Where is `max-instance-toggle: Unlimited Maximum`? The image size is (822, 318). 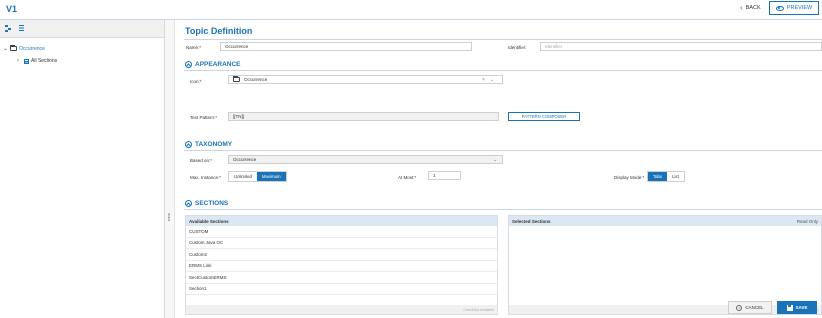
max-instance-toggle: Unlimited Maximum is located at coordinates (257, 176).